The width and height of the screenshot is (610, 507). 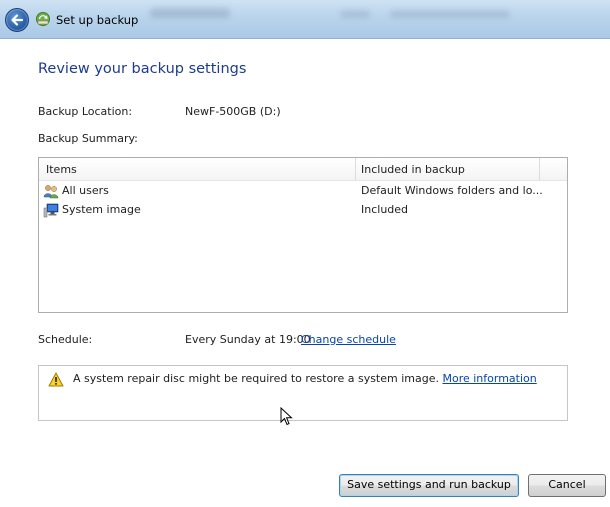 I want to click on cancel-button: Cancel, so click(x=567, y=485).